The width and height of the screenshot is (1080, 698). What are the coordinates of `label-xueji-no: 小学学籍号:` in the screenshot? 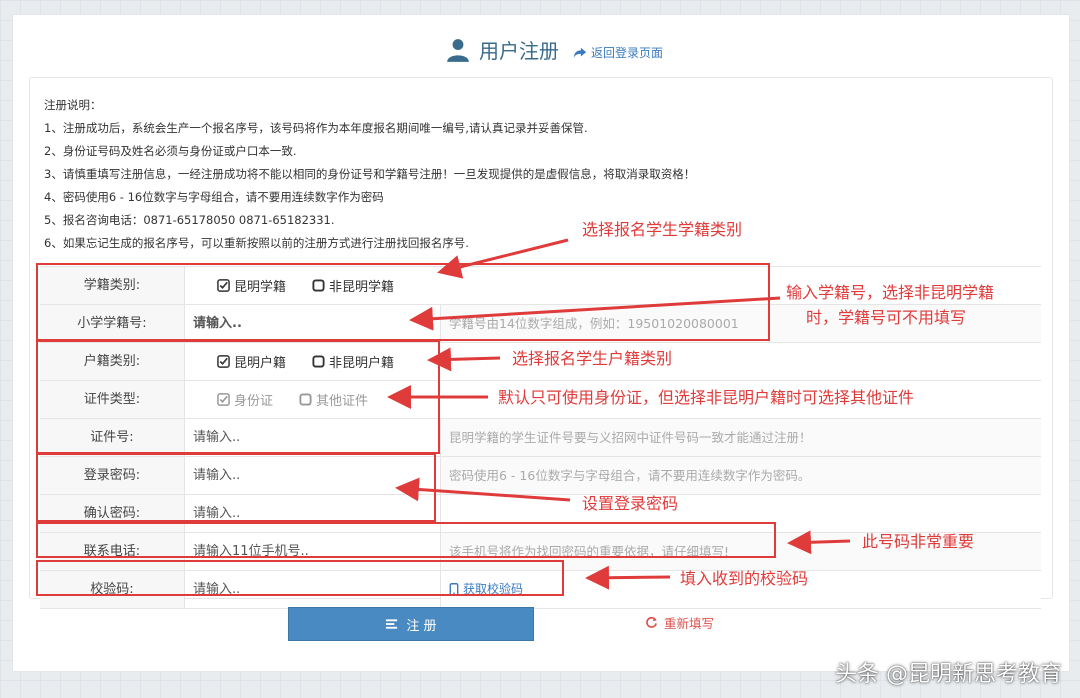 It's located at (112, 323).